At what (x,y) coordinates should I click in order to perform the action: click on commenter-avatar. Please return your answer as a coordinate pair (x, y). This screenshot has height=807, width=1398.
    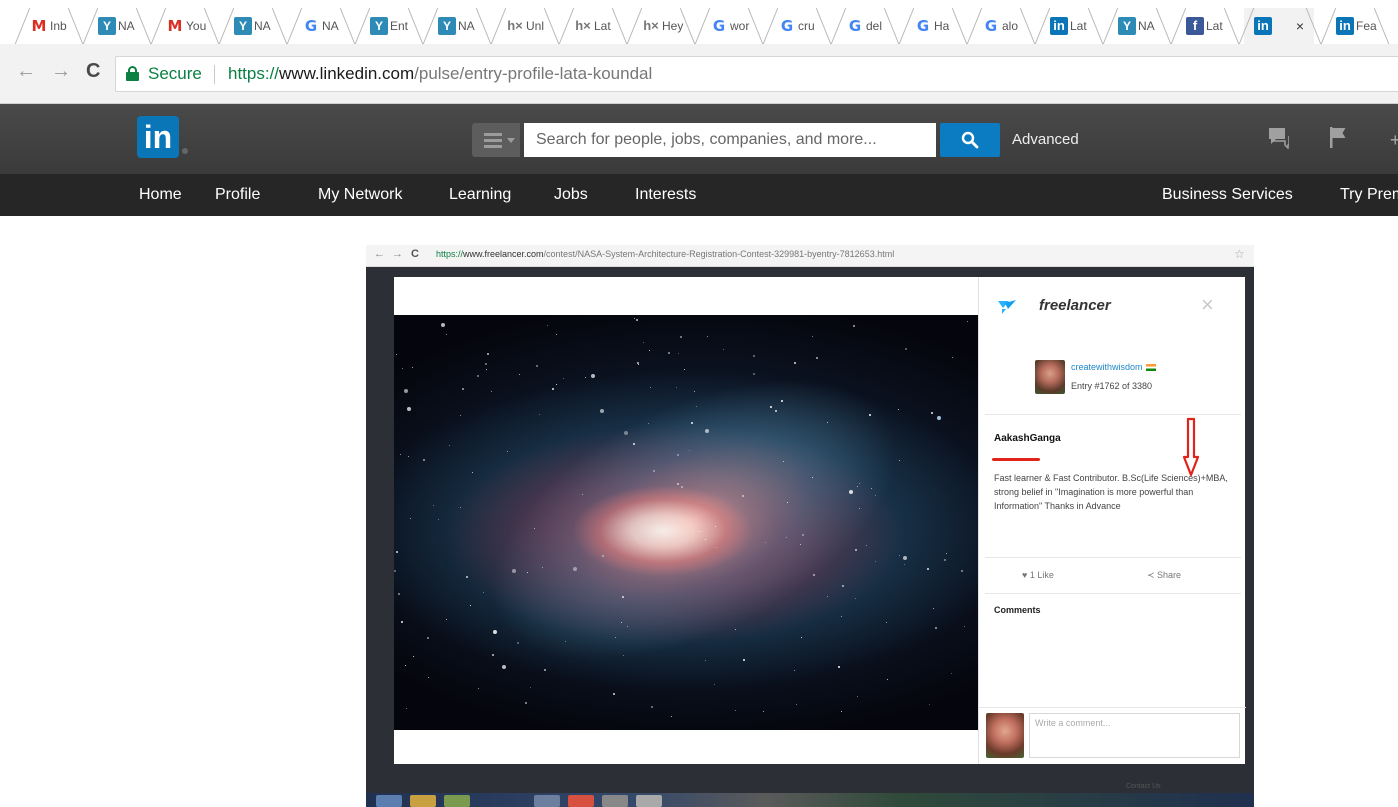
    Looking at the image, I should click on (1005, 735).